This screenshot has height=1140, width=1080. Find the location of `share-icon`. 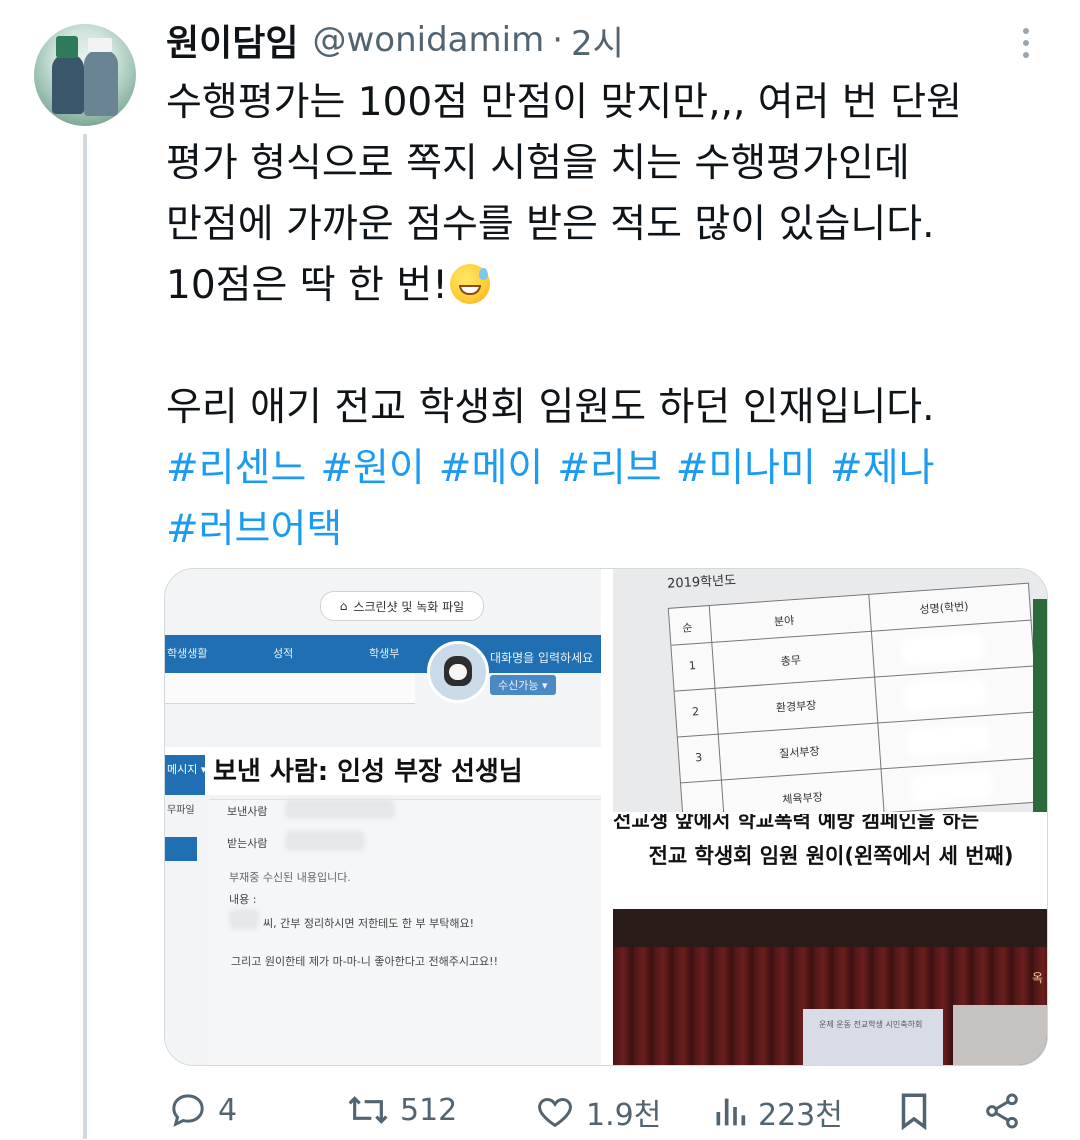

share-icon is located at coordinates (1002, 1111).